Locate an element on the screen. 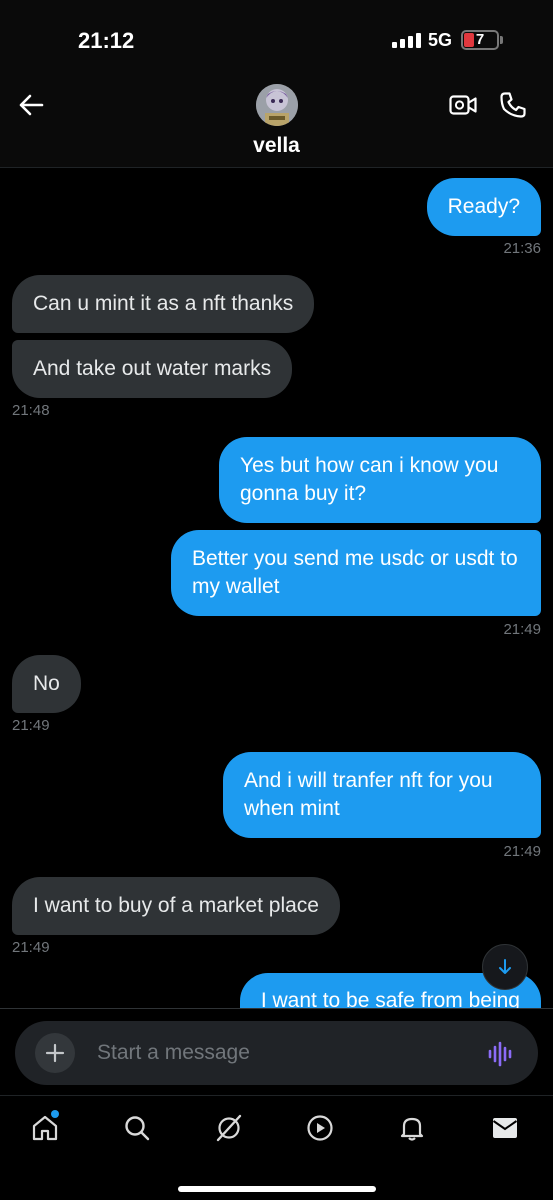 The height and width of the screenshot is (1200, 553). play-icon is located at coordinates (320, 1128).